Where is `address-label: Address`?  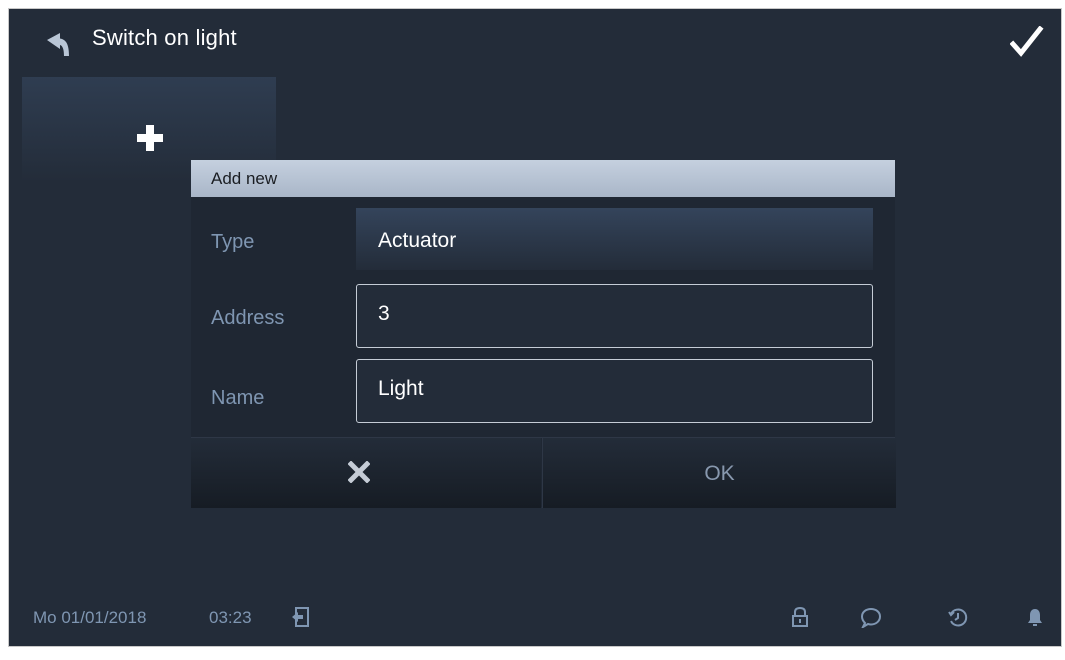 address-label: Address is located at coordinates (248, 318).